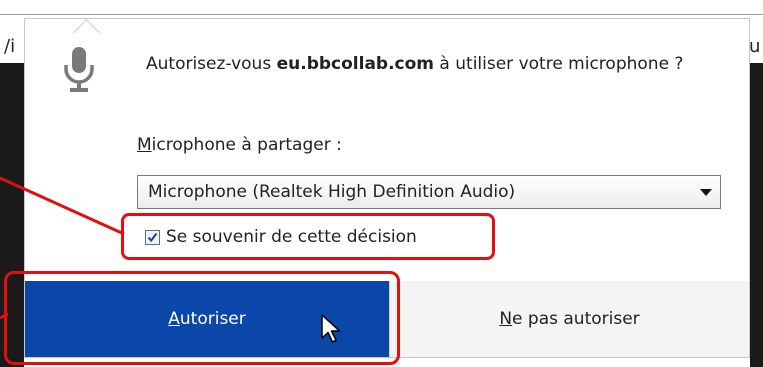 The image size is (763, 367). What do you see at coordinates (4, 316) in the screenshot?
I see `button-pointer-line` at bounding box center [4, 316].